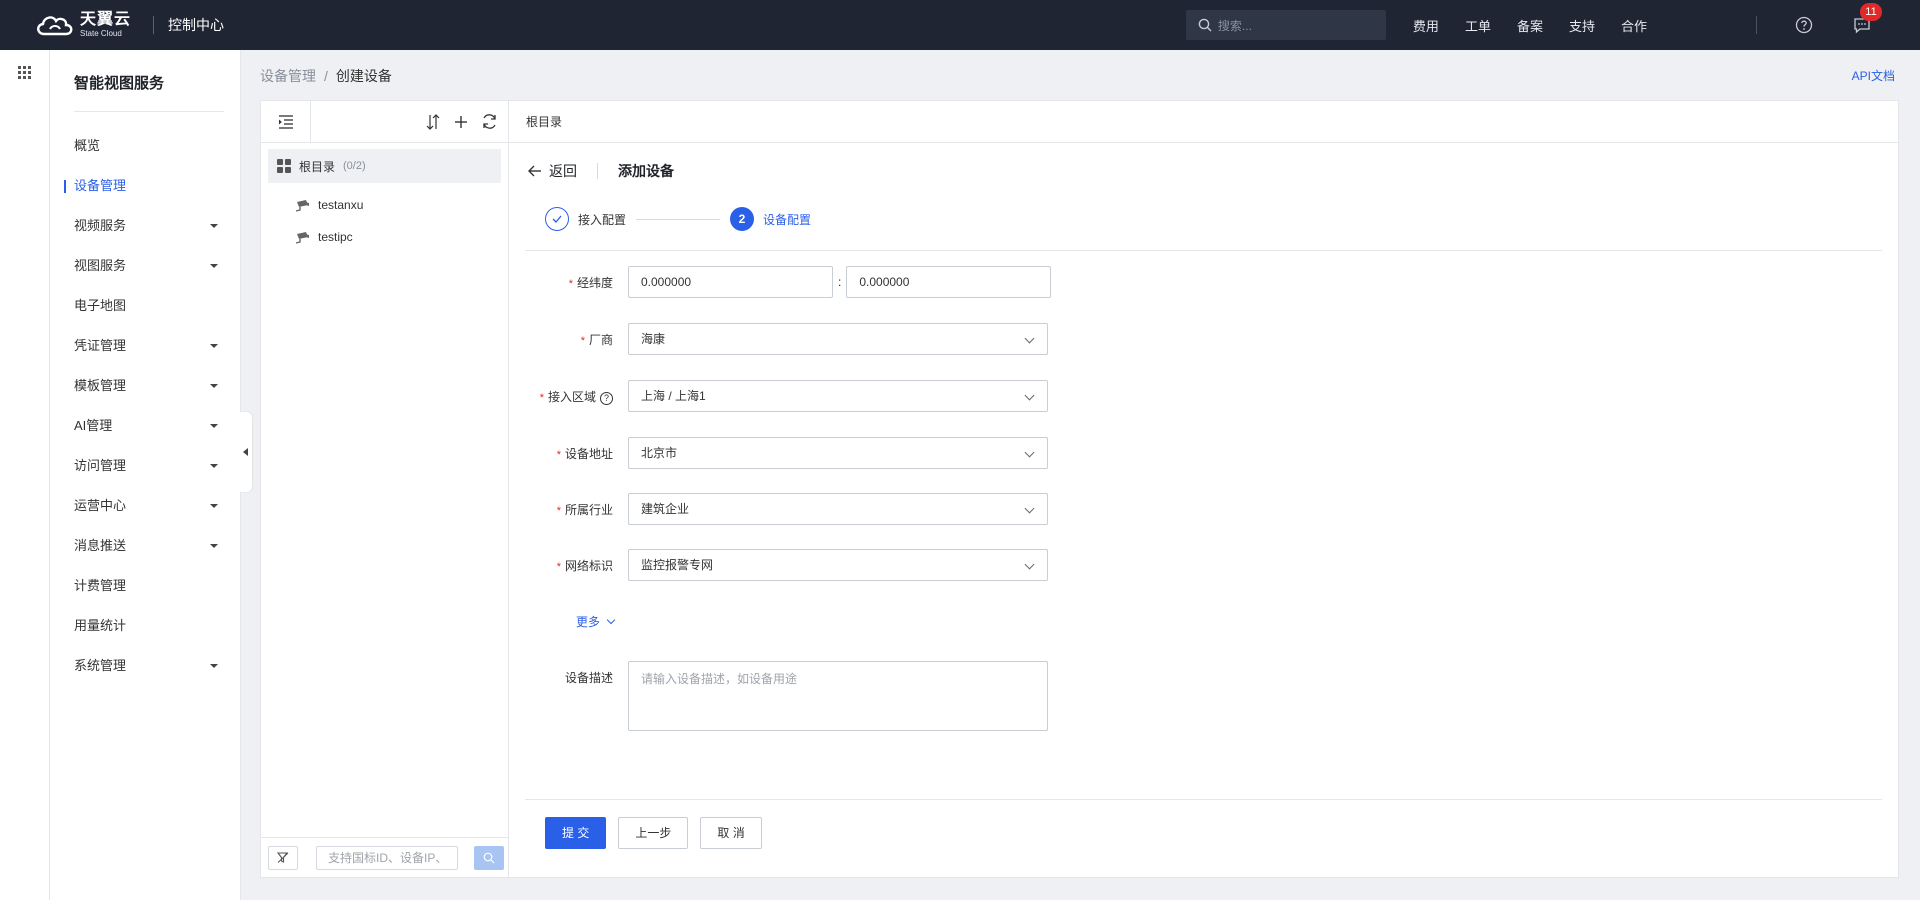 This screenshot has width=1920, height=900. What do you see at coordinates (557, 219) in the screenshot?
I see `step-1-circle` at bounding box center [557, 219].